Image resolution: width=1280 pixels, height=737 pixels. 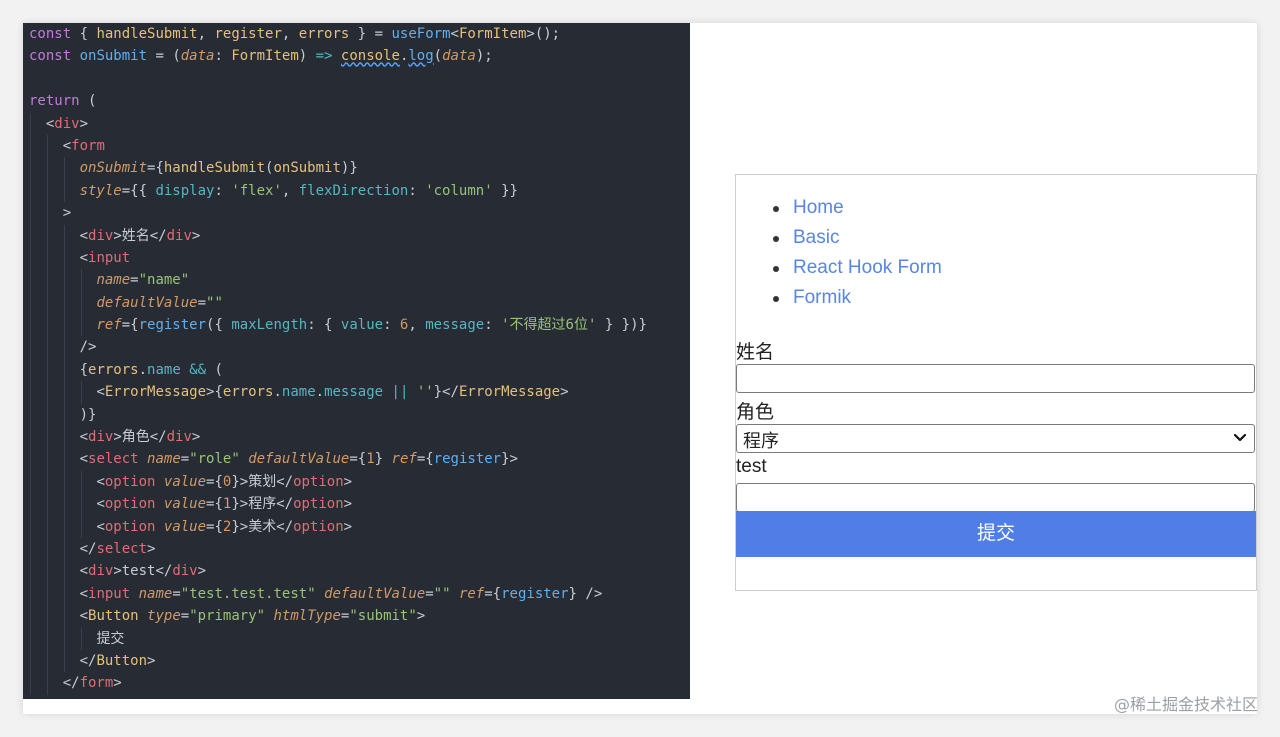 What do you see at coordinates (185, 526) in the screenshot?
I see `code-token: value` at bounding box center [185, 526].